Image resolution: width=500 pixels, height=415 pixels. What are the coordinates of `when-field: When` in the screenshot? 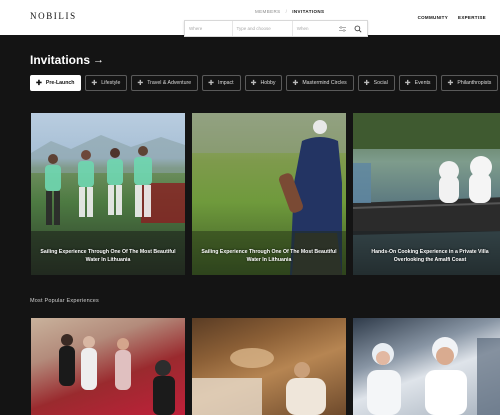 It's located at (314, 28).